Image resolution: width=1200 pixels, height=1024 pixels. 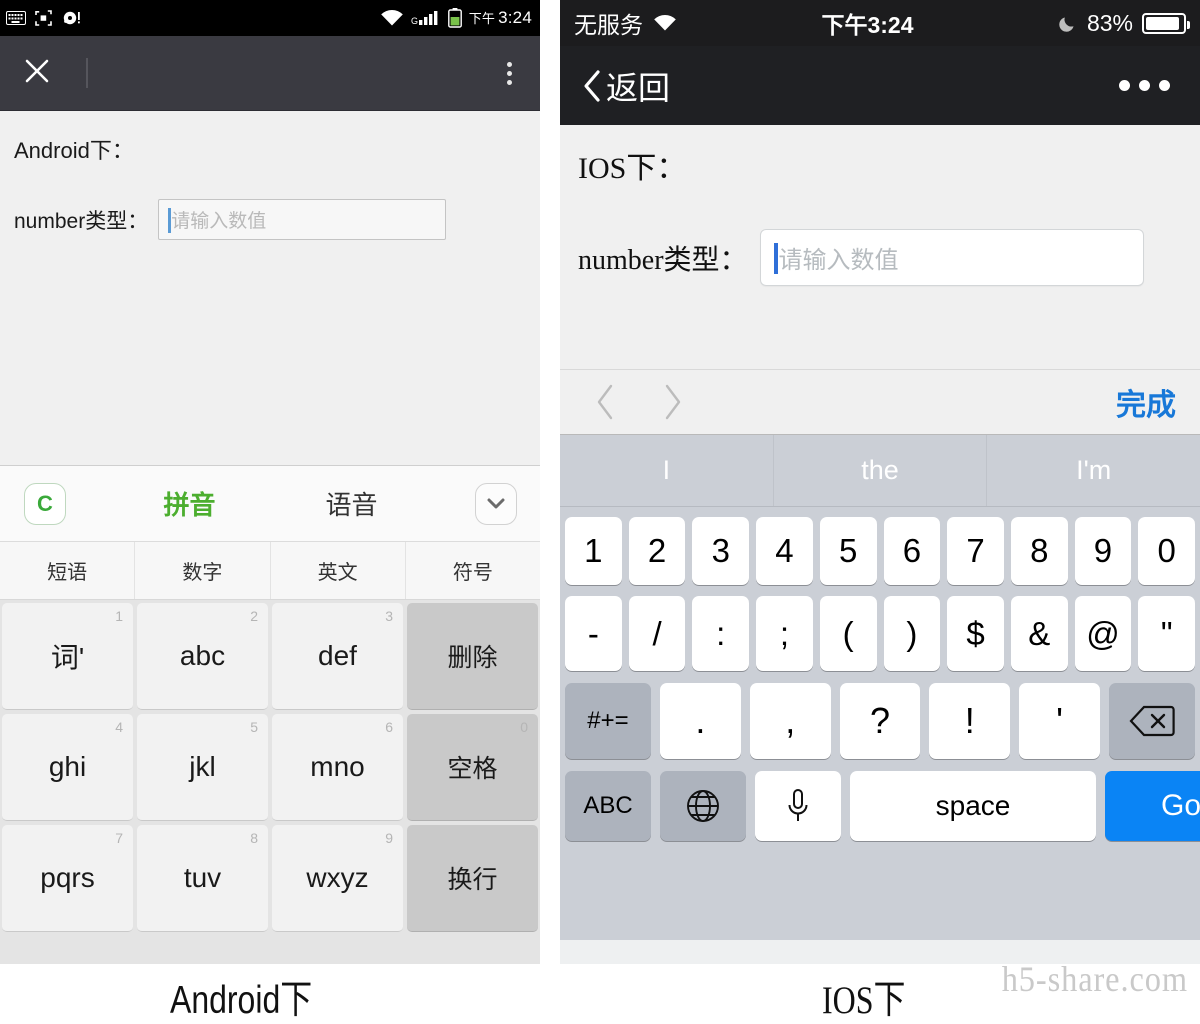 What do you see at coordinates (639, 402) in the screenshot?
I see `ios-field-nav` at bounding box center [639, 402].